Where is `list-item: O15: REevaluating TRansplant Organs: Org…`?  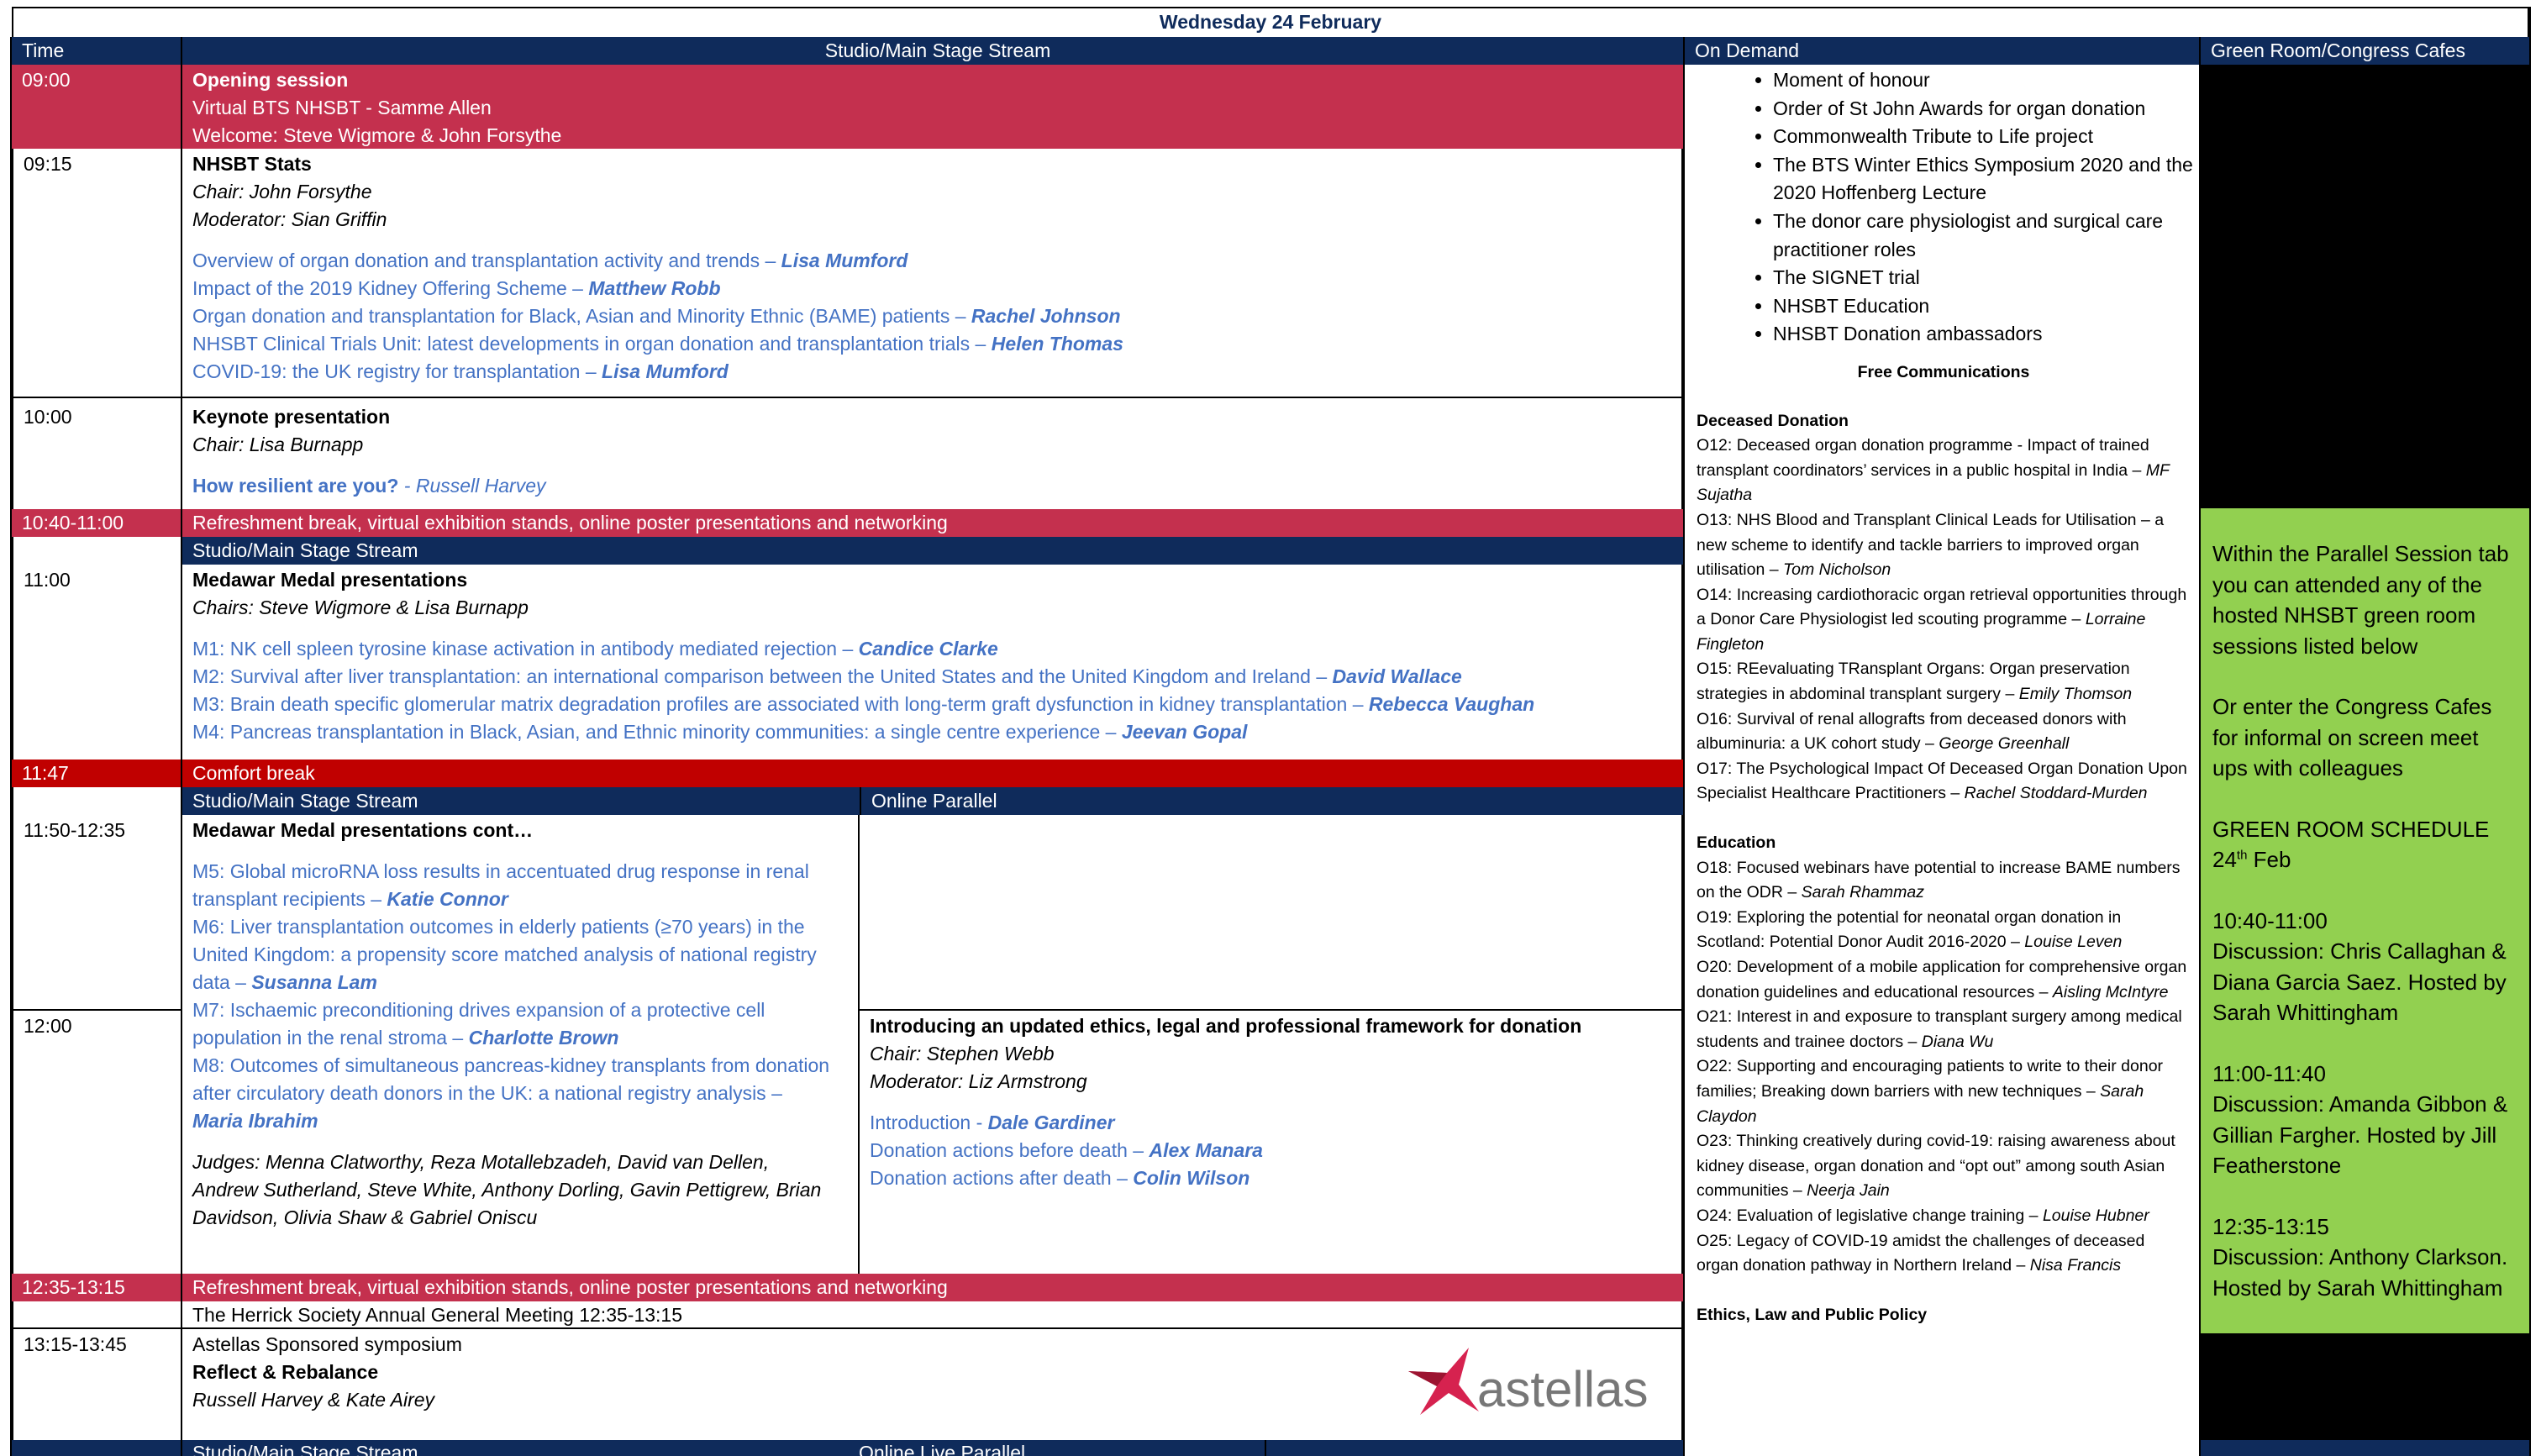
list-item: O15: REevaluating TRansplant Organs: Org… is located at coordinates (1944, 682).